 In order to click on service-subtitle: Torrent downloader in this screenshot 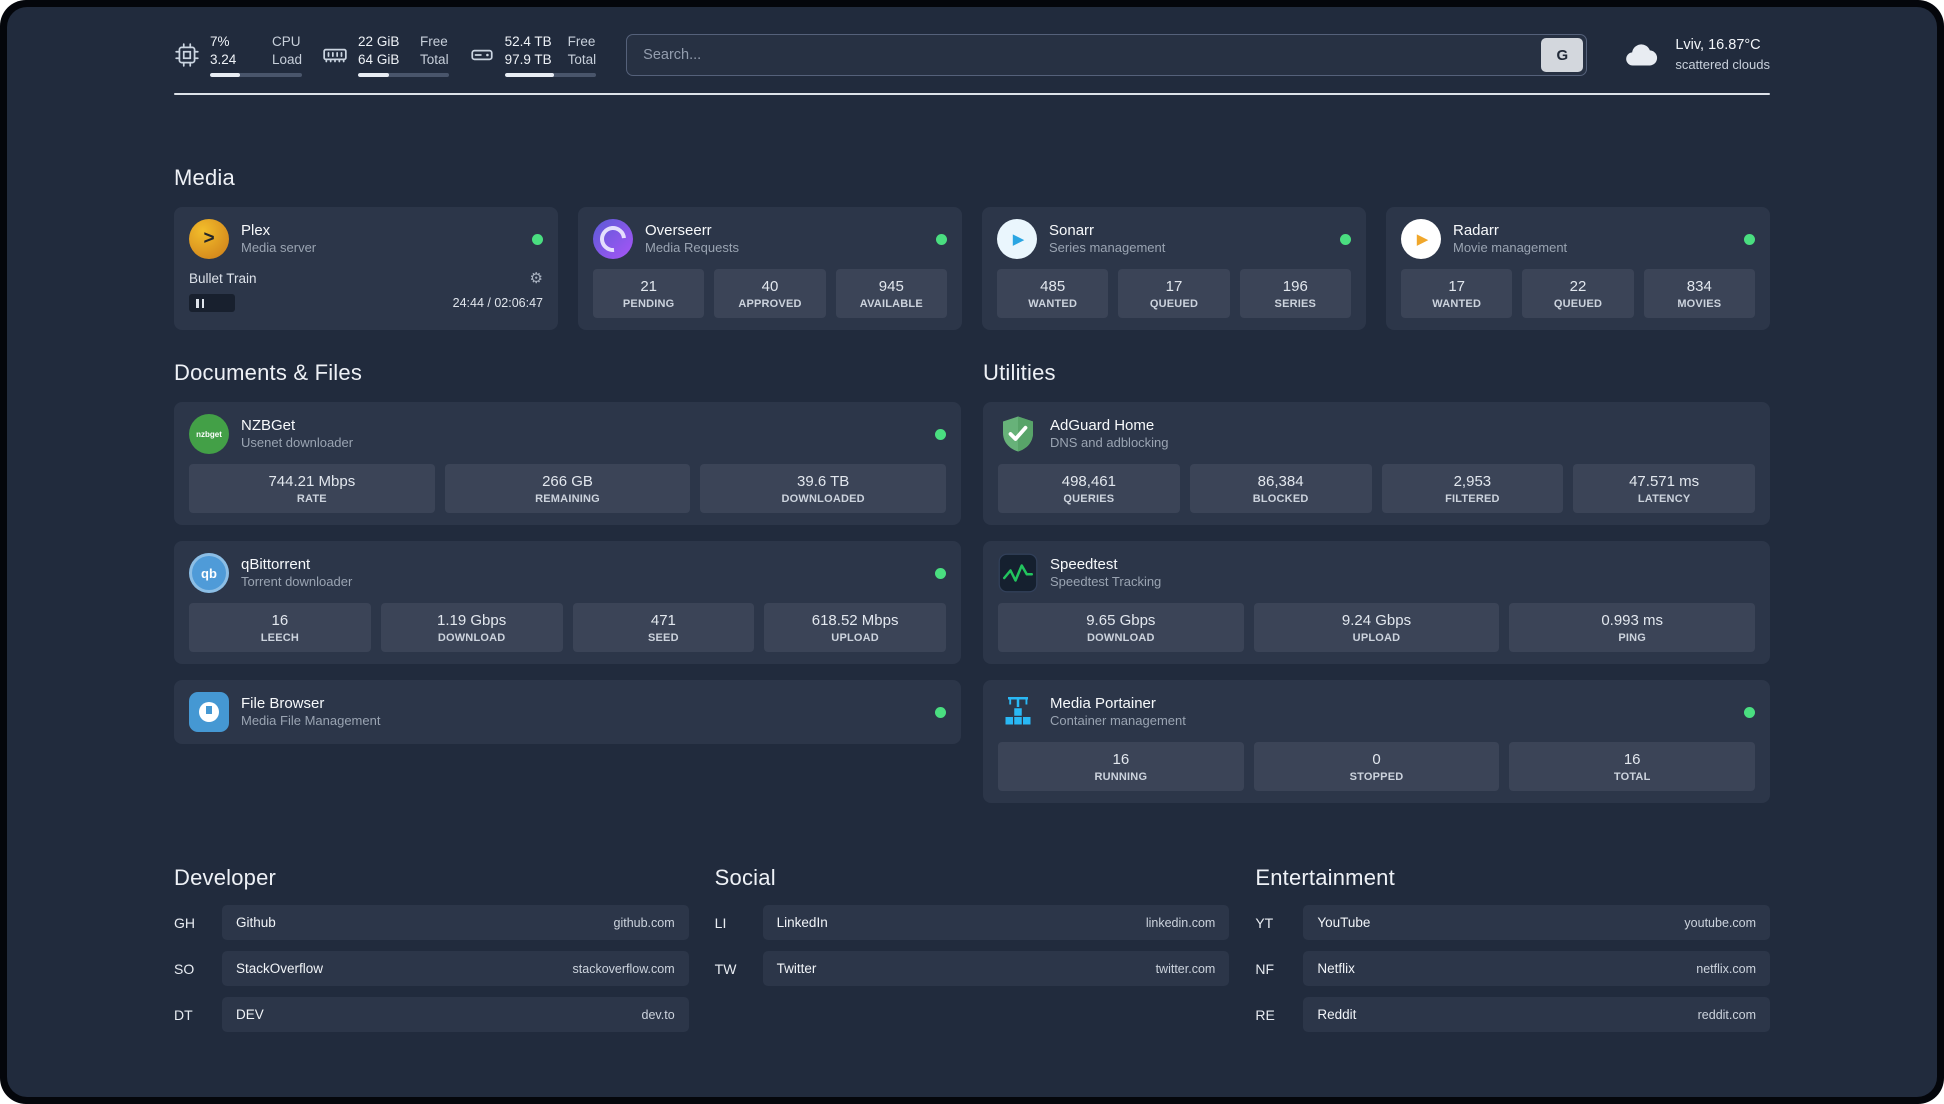, I will do `click(297, 582)`.